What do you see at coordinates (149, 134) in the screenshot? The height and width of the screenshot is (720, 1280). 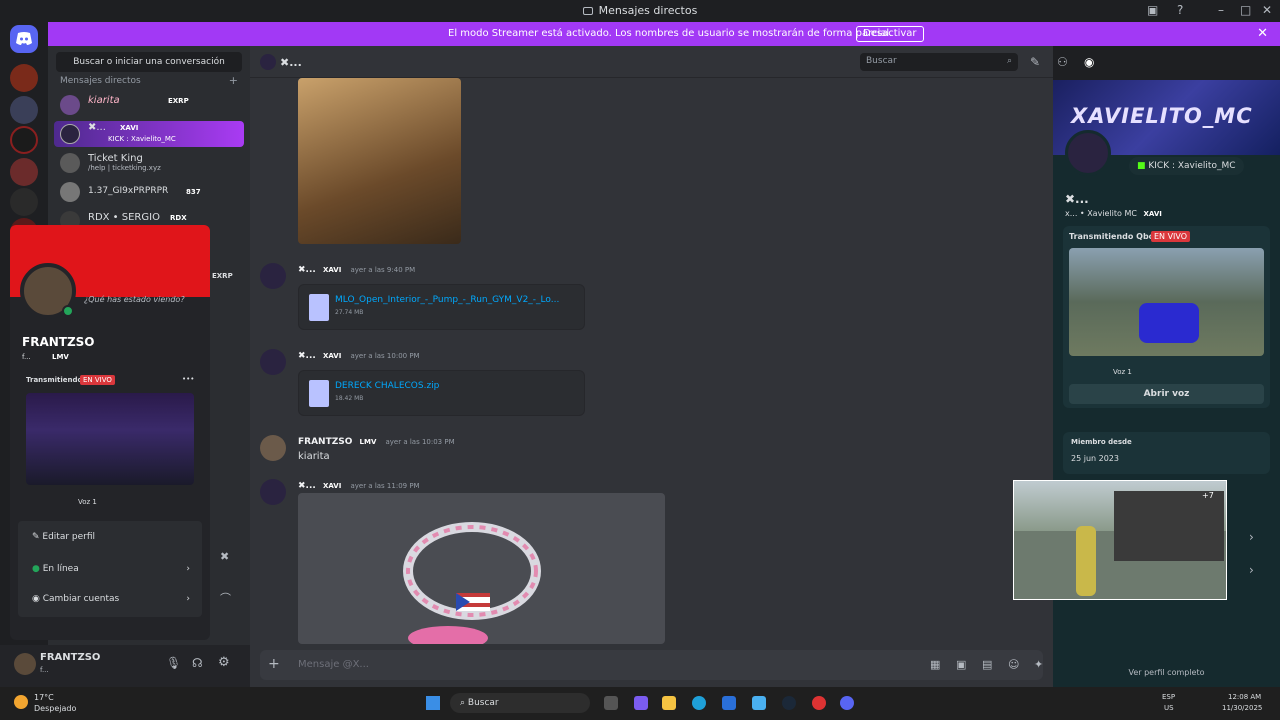 I see `dm-item-active: ✖... XAVI KICK : Xavielito_MC` at bounding box center [149, 134].